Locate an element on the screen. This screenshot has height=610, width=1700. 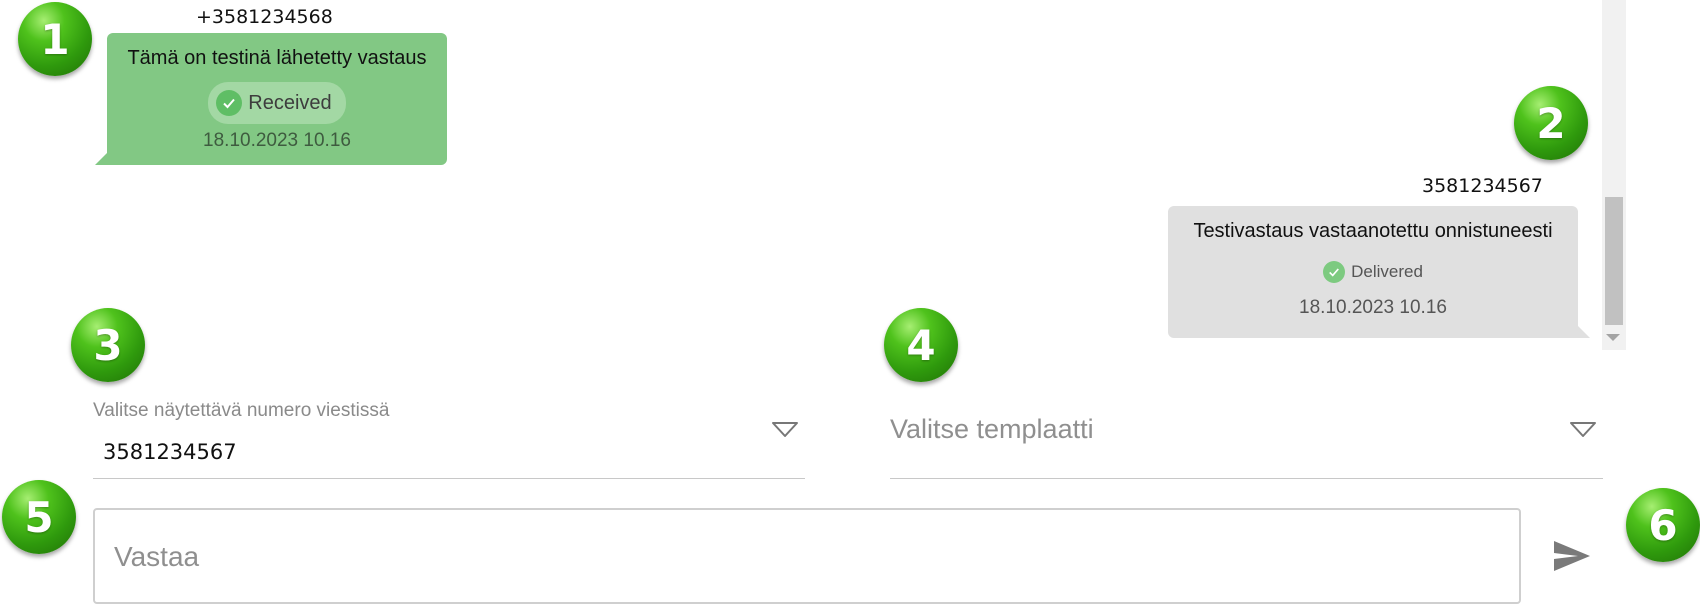
number-select-label: Valitse näytettävä numero viestissä is located at coordinates (241, 410).